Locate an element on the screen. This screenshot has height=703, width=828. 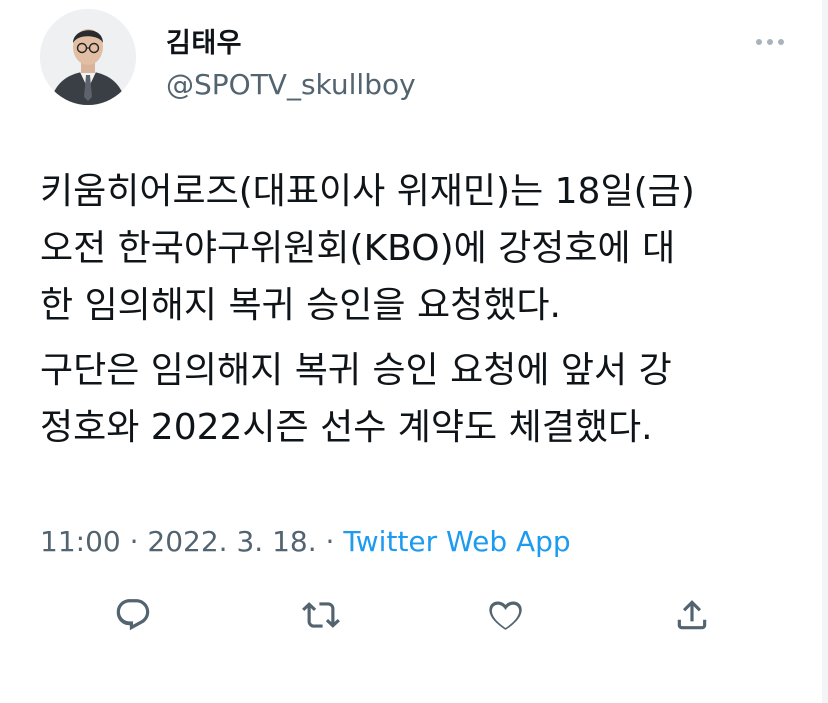
avatar is located at coordinates (88, 57).